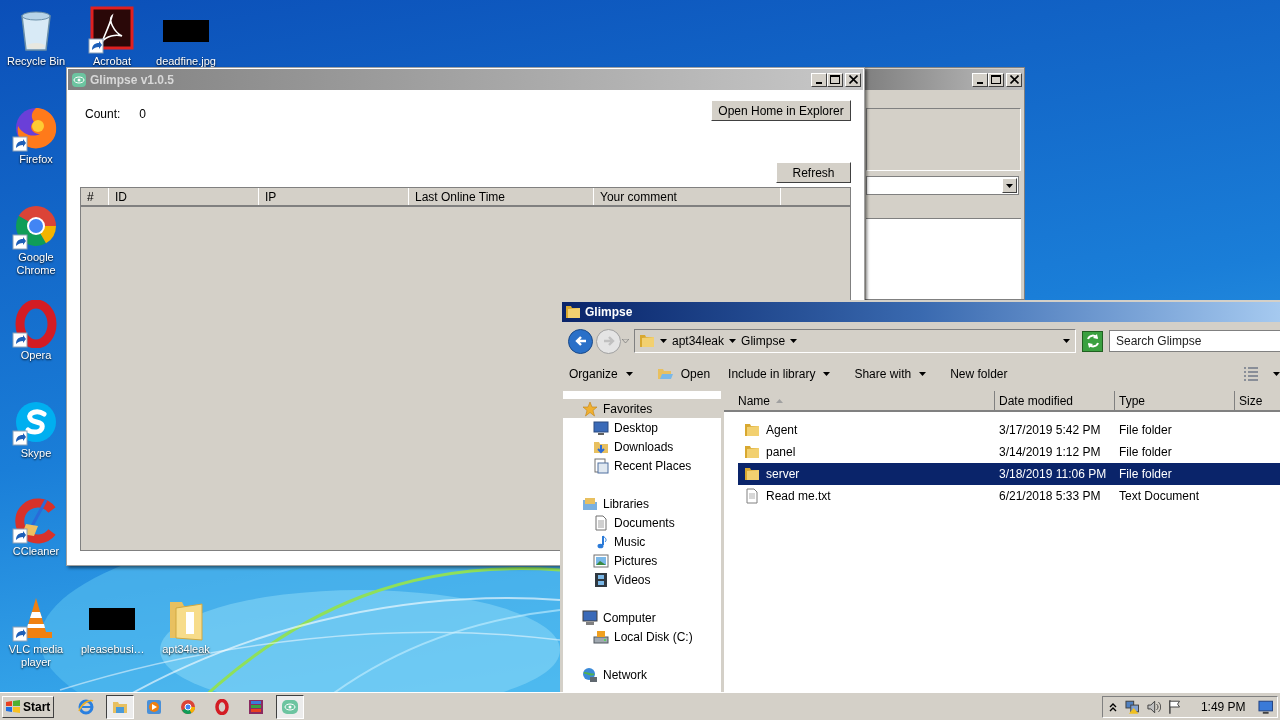  What do you see at coordinates (642, 636) in the screenshot?
I see `navigation-item: Local Disk (C:)` at bounding box center [642, 636].